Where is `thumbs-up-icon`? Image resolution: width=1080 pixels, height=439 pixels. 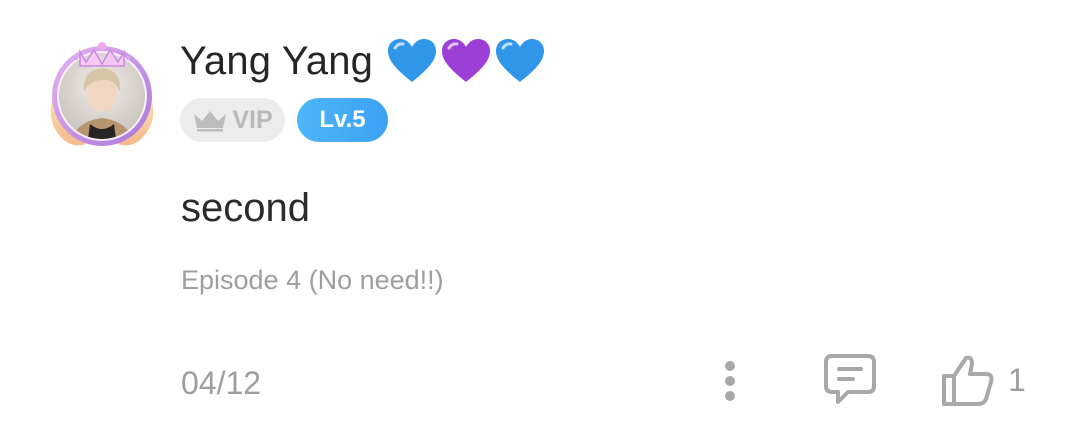
thumbs-up-icon is located at coordinates (968, 380).